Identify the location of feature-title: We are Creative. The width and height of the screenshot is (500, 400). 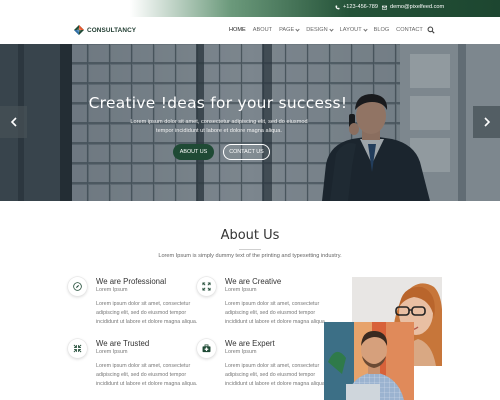
(253, 281).